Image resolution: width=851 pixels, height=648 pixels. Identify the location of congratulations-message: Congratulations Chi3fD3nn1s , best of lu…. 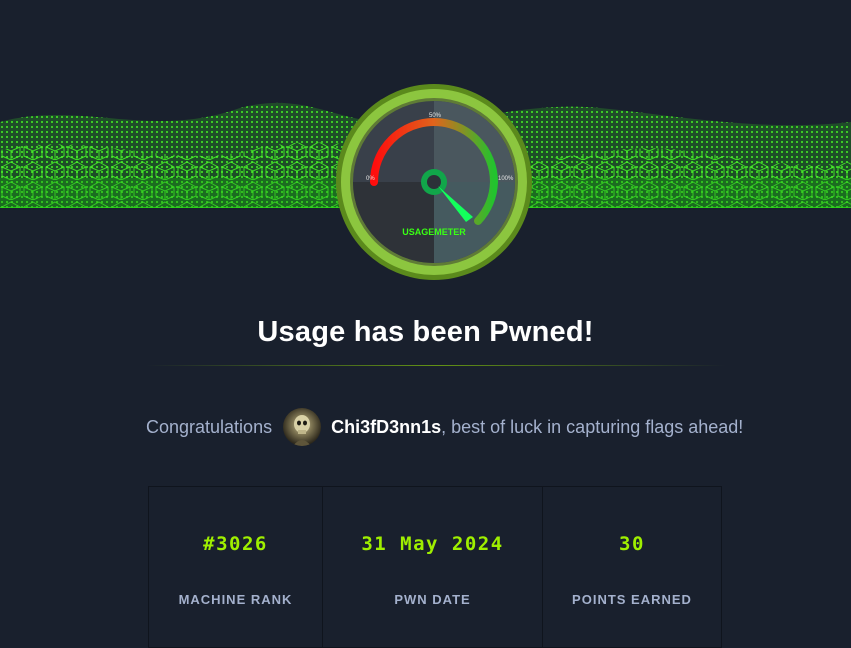
(444, 427).